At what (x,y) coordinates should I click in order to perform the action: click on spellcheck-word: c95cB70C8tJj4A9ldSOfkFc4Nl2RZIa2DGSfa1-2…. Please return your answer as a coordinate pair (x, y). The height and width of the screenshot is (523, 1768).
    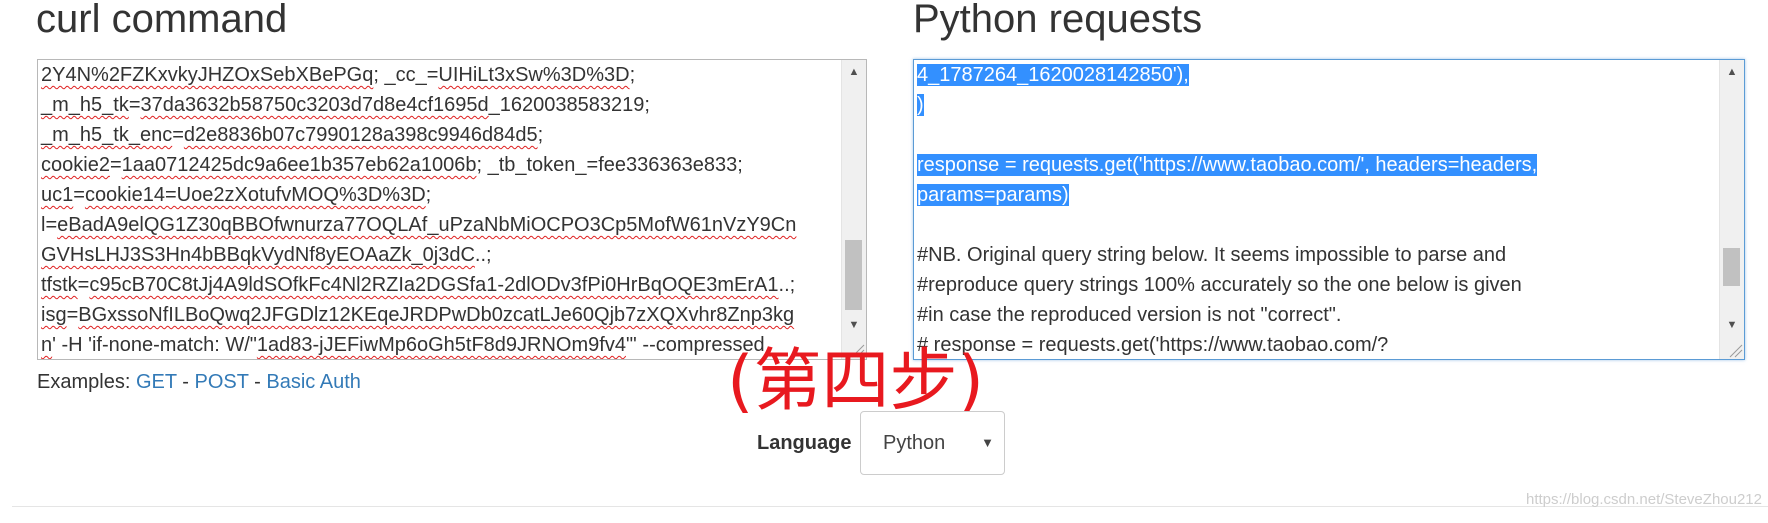
    Looking at the image, I should click on (434, 285).